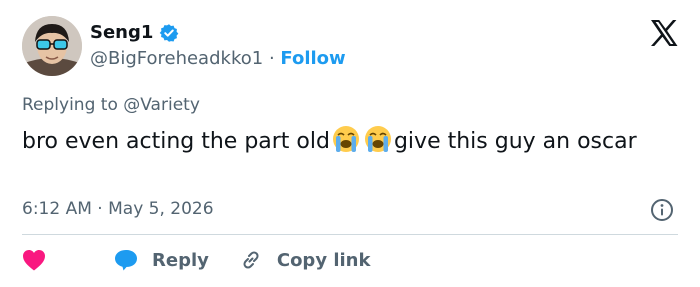 This screenshot has height=287, width=700. I want to click on handle-row: @BigForeheadkko1 · Follow, so click(218, 59).